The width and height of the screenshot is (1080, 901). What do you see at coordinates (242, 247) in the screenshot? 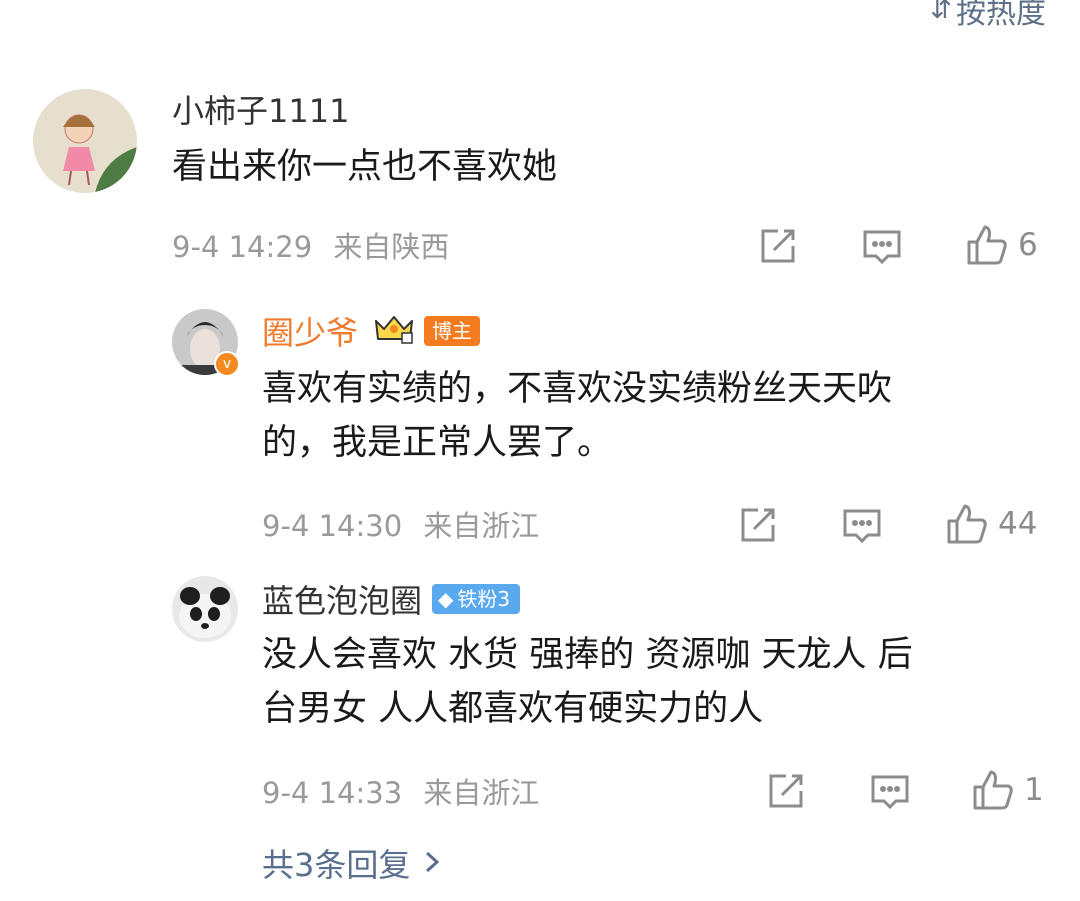
I see `comment-time: 9-4 14:29` at bounding box center [242, 247].